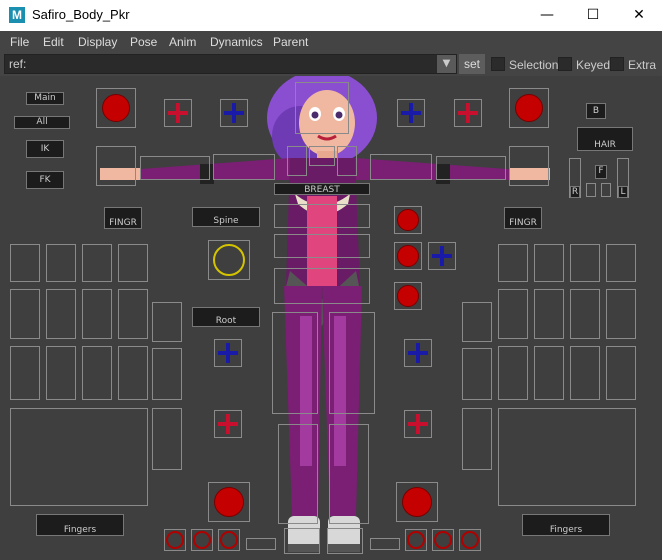  Describe the element at coordinates (523, 218) in the screenshot. I see `fingr-right-button: FINGR` at that location.